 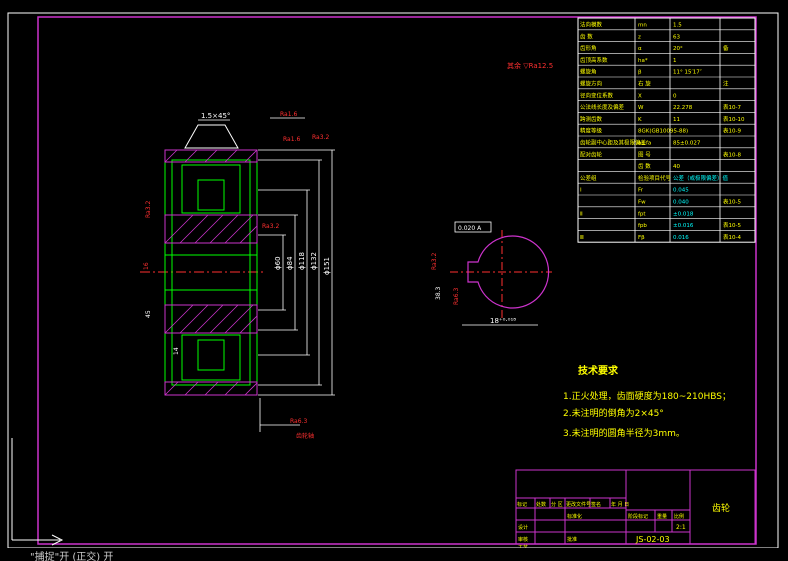 What do you see at coordinates (726, 84) in the screenshot?
I see `param-note-1: 注` at bounding box center [726, 84].